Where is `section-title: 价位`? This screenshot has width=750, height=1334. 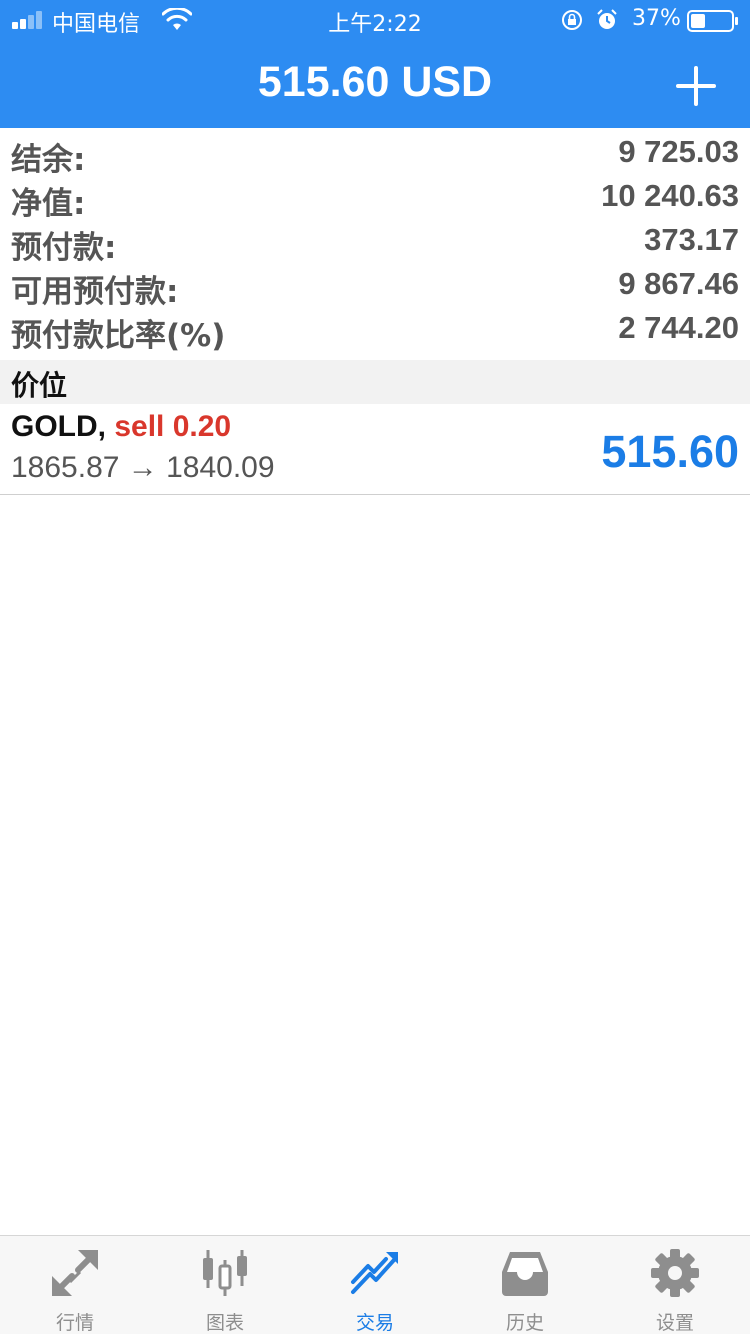 section-title: 价位 is located at coordinates (39, 385).